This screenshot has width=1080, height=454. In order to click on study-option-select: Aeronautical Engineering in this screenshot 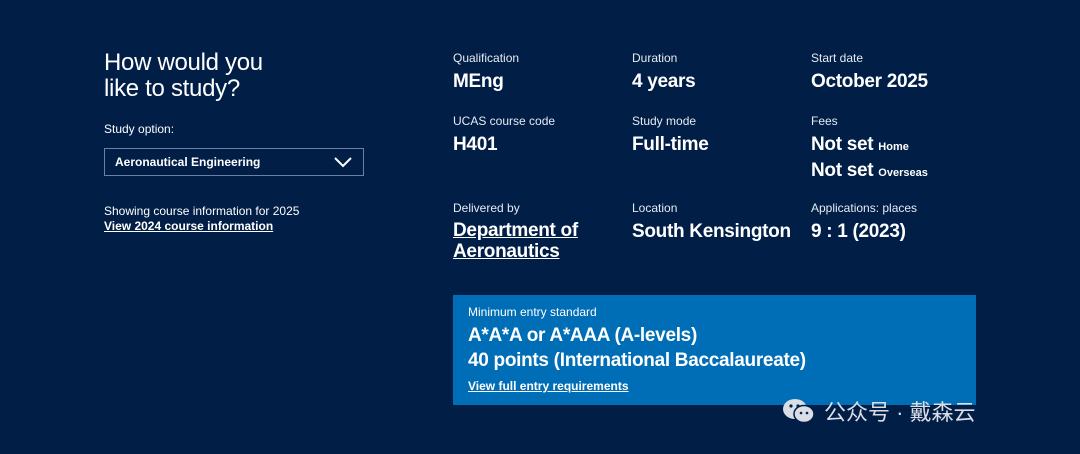, I will do `click(234, 162)`.